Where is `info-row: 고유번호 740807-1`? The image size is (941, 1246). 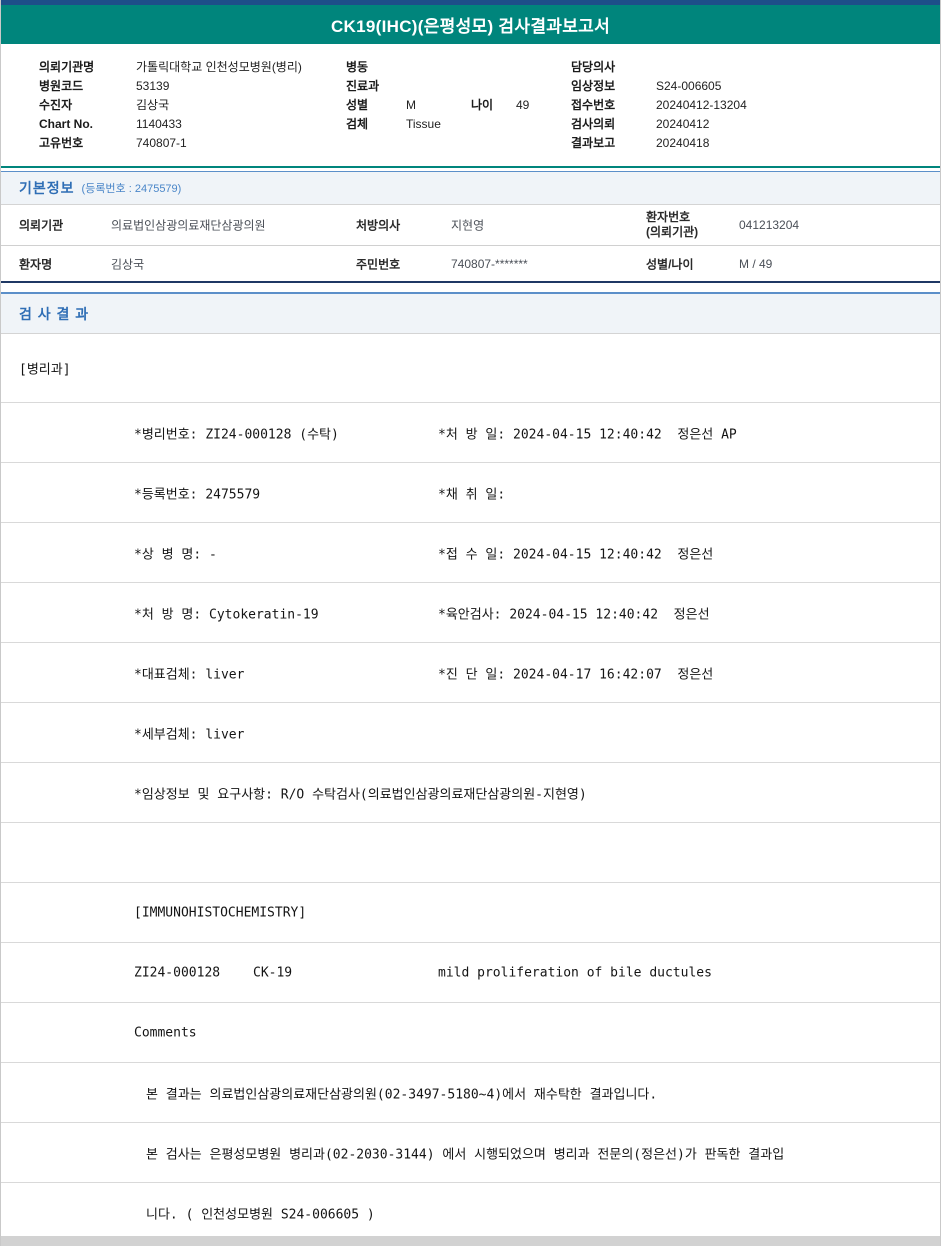
info-row: 고유번호 740807-1 is located at coordinates (170, 142).